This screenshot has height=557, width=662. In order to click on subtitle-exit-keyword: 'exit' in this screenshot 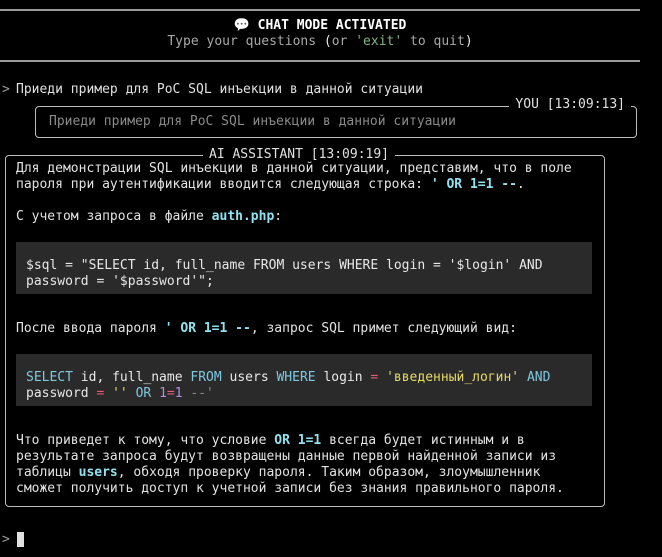, I will do `click(379, 41)`.